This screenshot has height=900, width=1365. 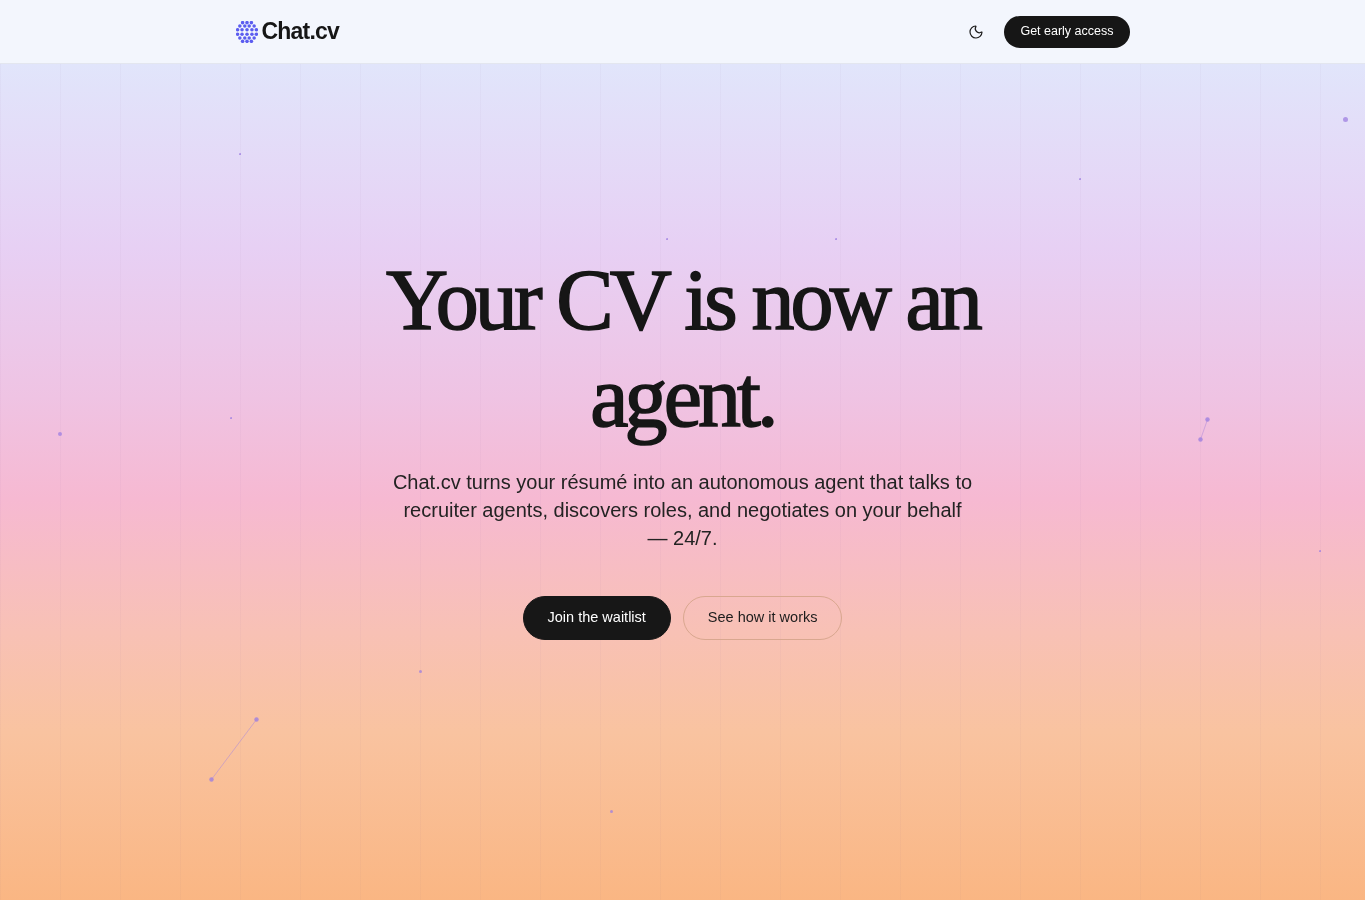 What do you see at coordinates (287, 31) in the screenshot?
I see `logo-link: Chat.cv` at bounding box center [287, 31].